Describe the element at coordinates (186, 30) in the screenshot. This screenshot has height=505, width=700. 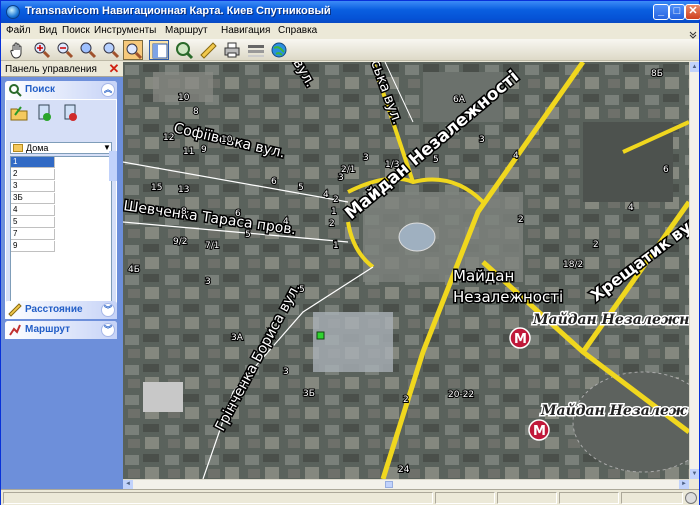
I see `menu-route: Маршрут` at that location.